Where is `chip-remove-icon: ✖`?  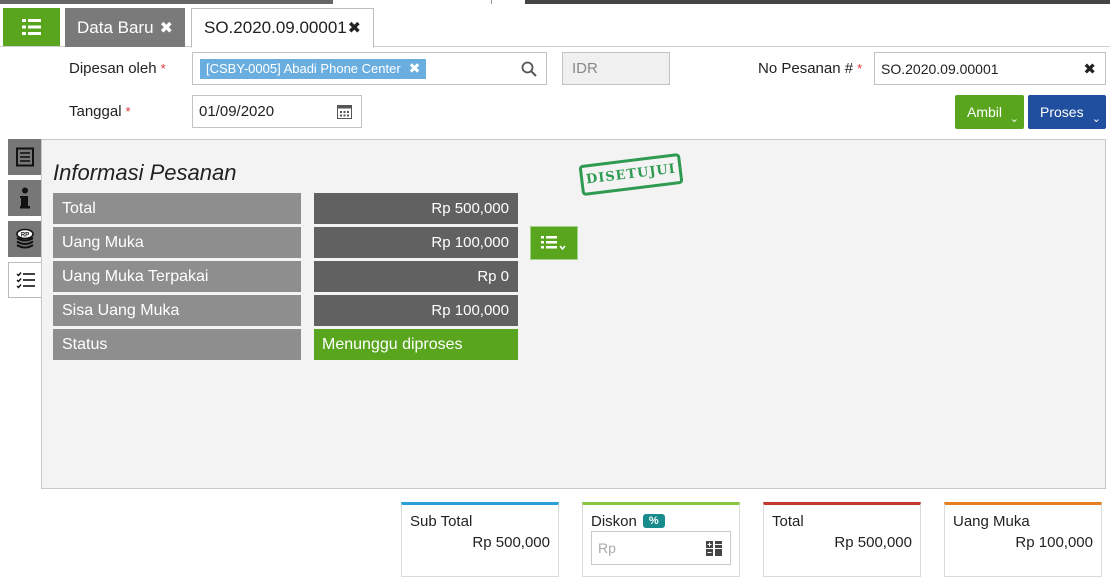 chip-remove-icon: ✖ is located at coordinates (415, 68).